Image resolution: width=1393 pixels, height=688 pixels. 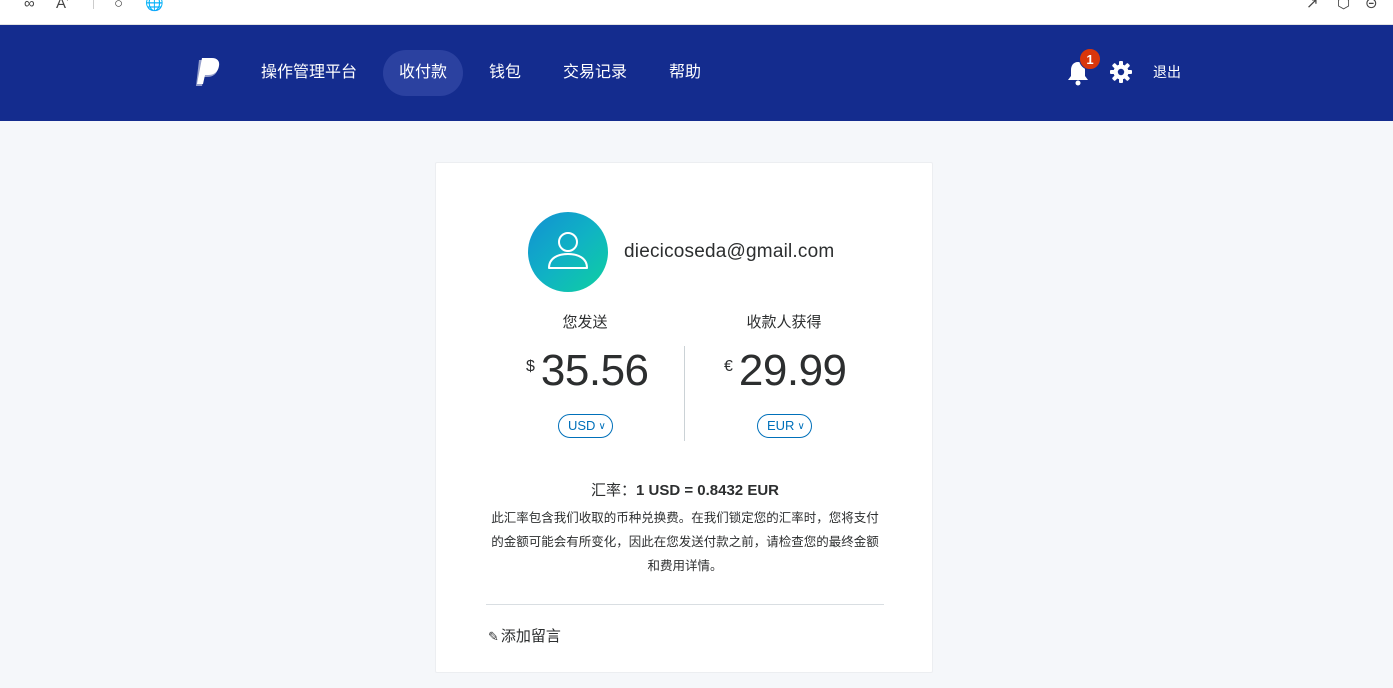 What do you see at coordinates (118, 5) in the screenshot?
I see `circle-icon: ○` at bounding box center [118, 5].